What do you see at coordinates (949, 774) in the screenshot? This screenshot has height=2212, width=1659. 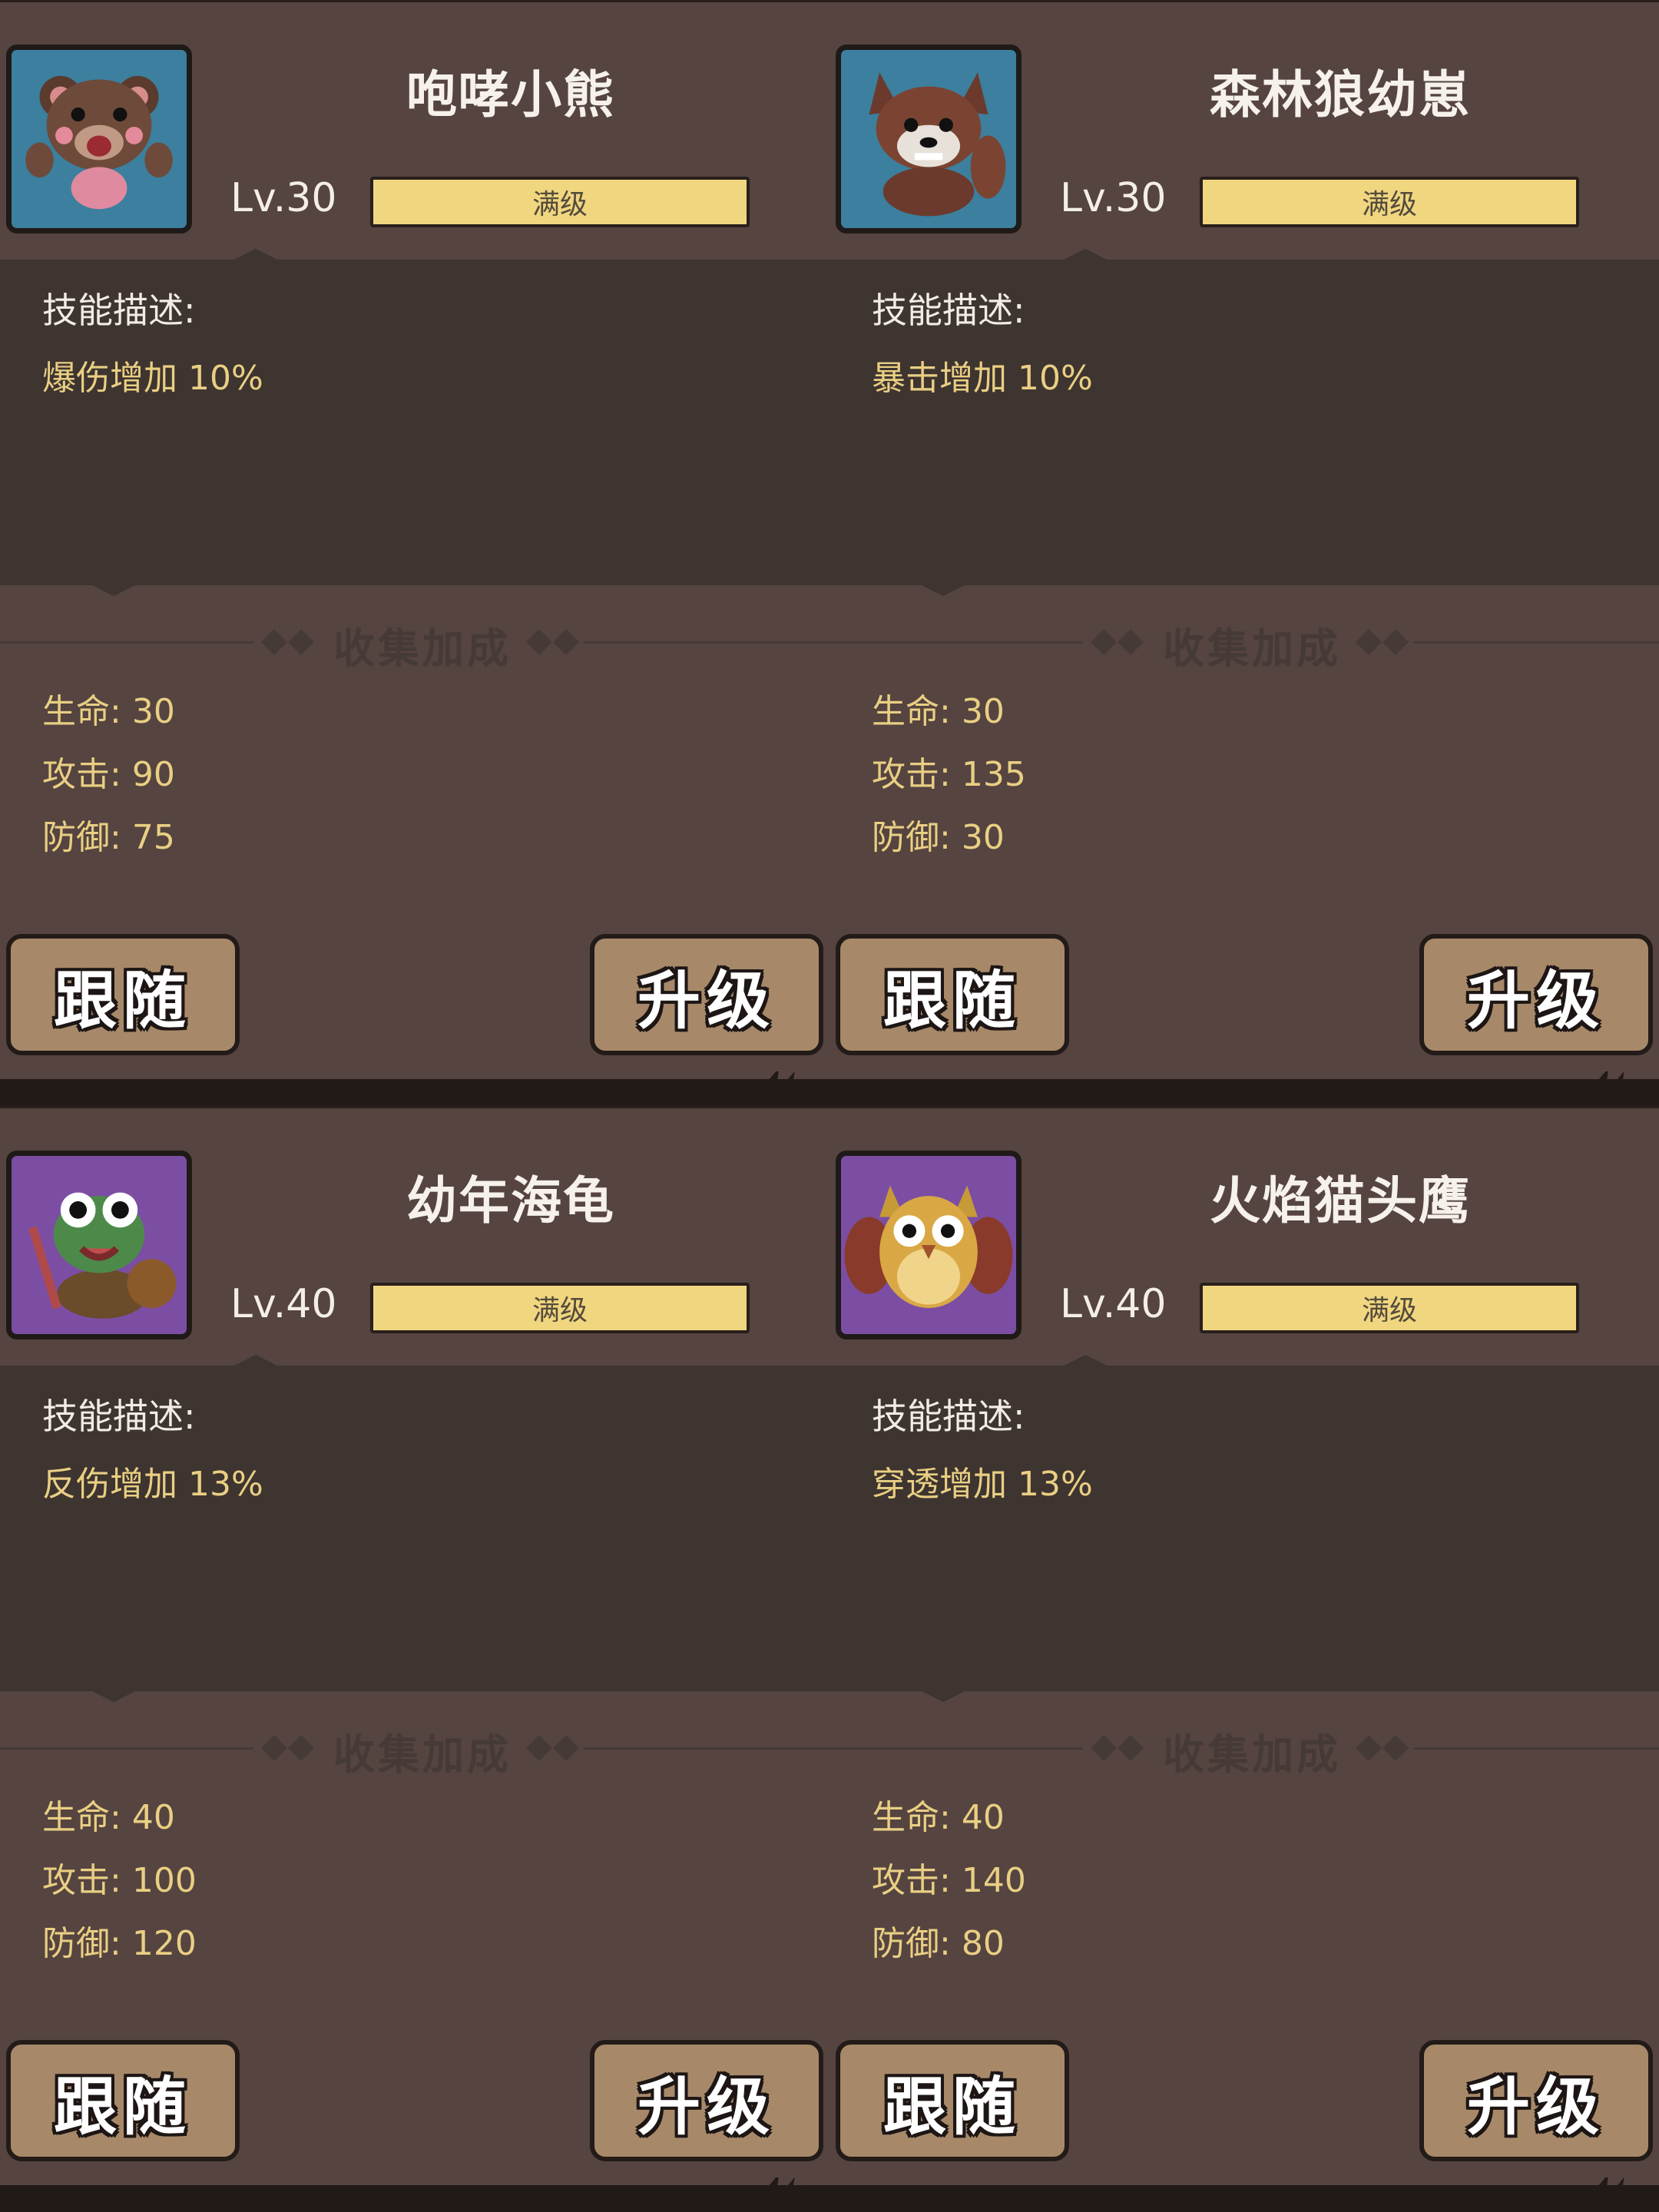 I see `stat-attack: 攻击: 135` at bounding box center [949, 774].